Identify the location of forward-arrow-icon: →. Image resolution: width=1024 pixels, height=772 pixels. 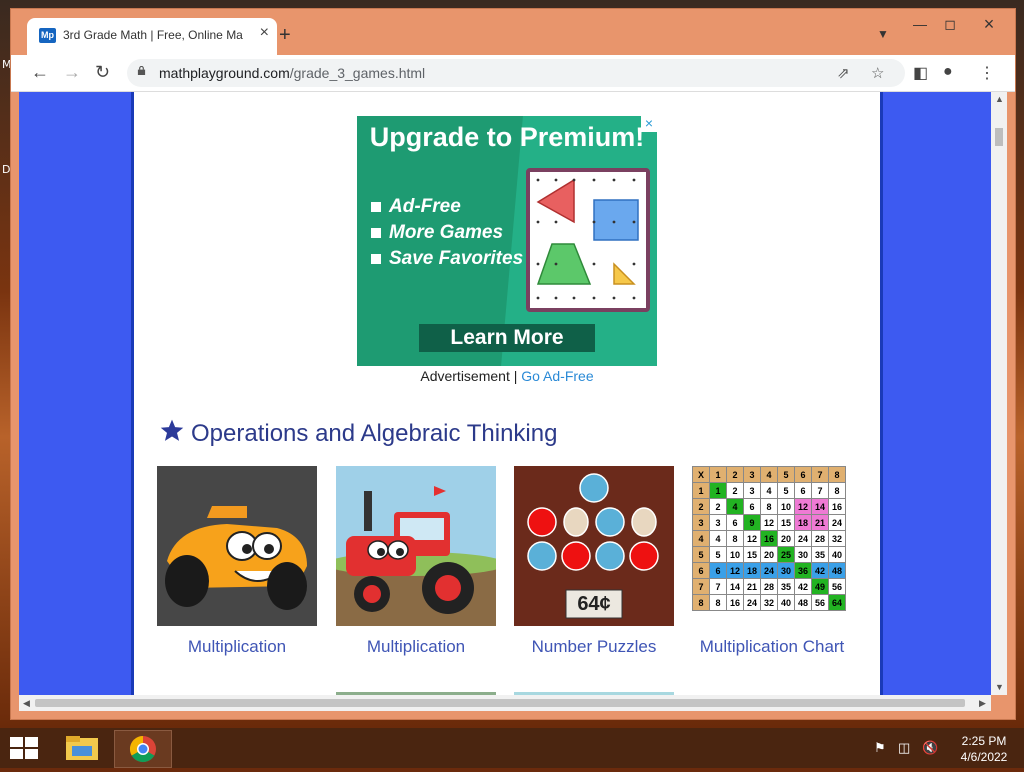
(72, 72).